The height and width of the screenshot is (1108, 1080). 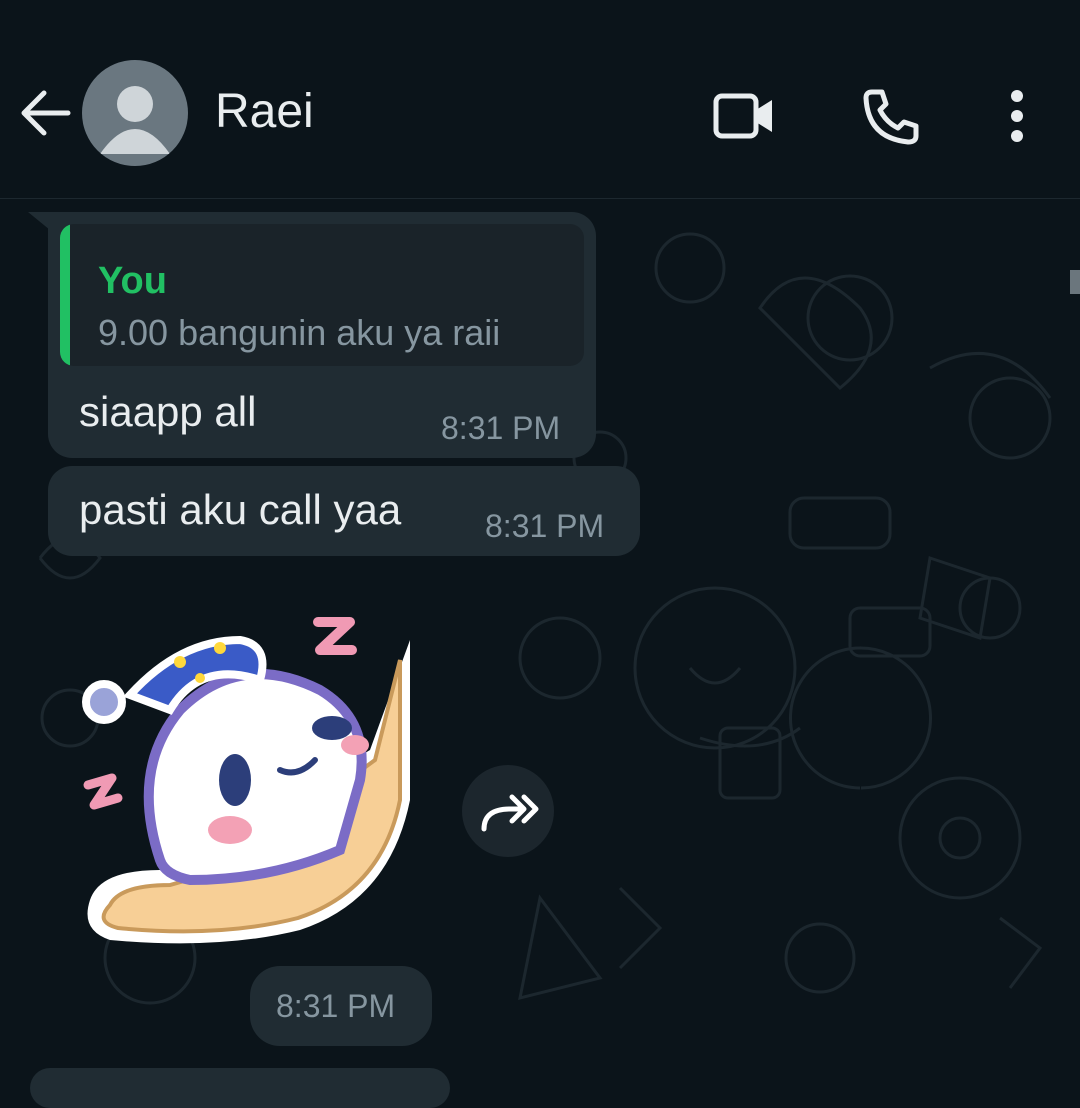 I want to click on quoted-message: You 9.00 bangunin aku ya raii, so click(x=322, y=295).